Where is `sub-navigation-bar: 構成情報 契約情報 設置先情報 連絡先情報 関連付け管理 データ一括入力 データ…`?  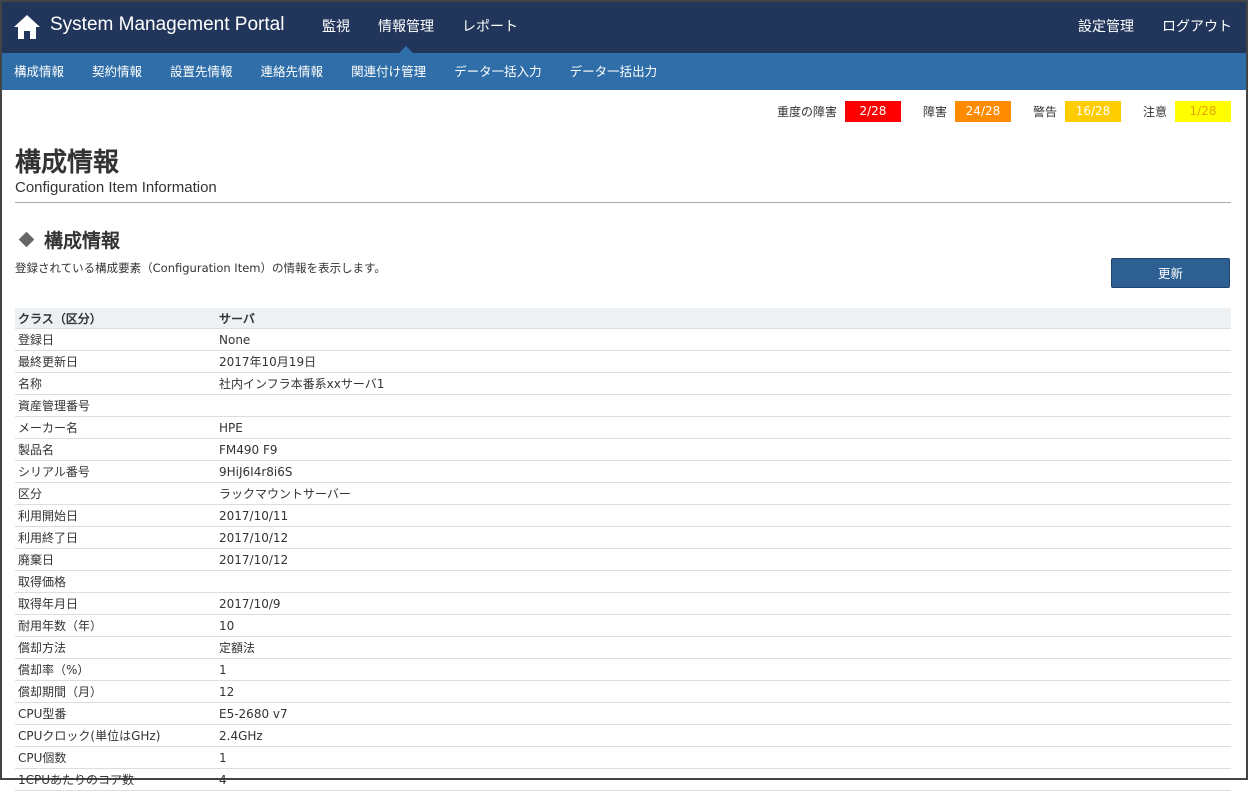 sub-navigation-bar: 構成情報 契約情報 設置先情報 連絡先情報 関連付け管理 データ一括入力 データ… is located at coordinates (624, 71).